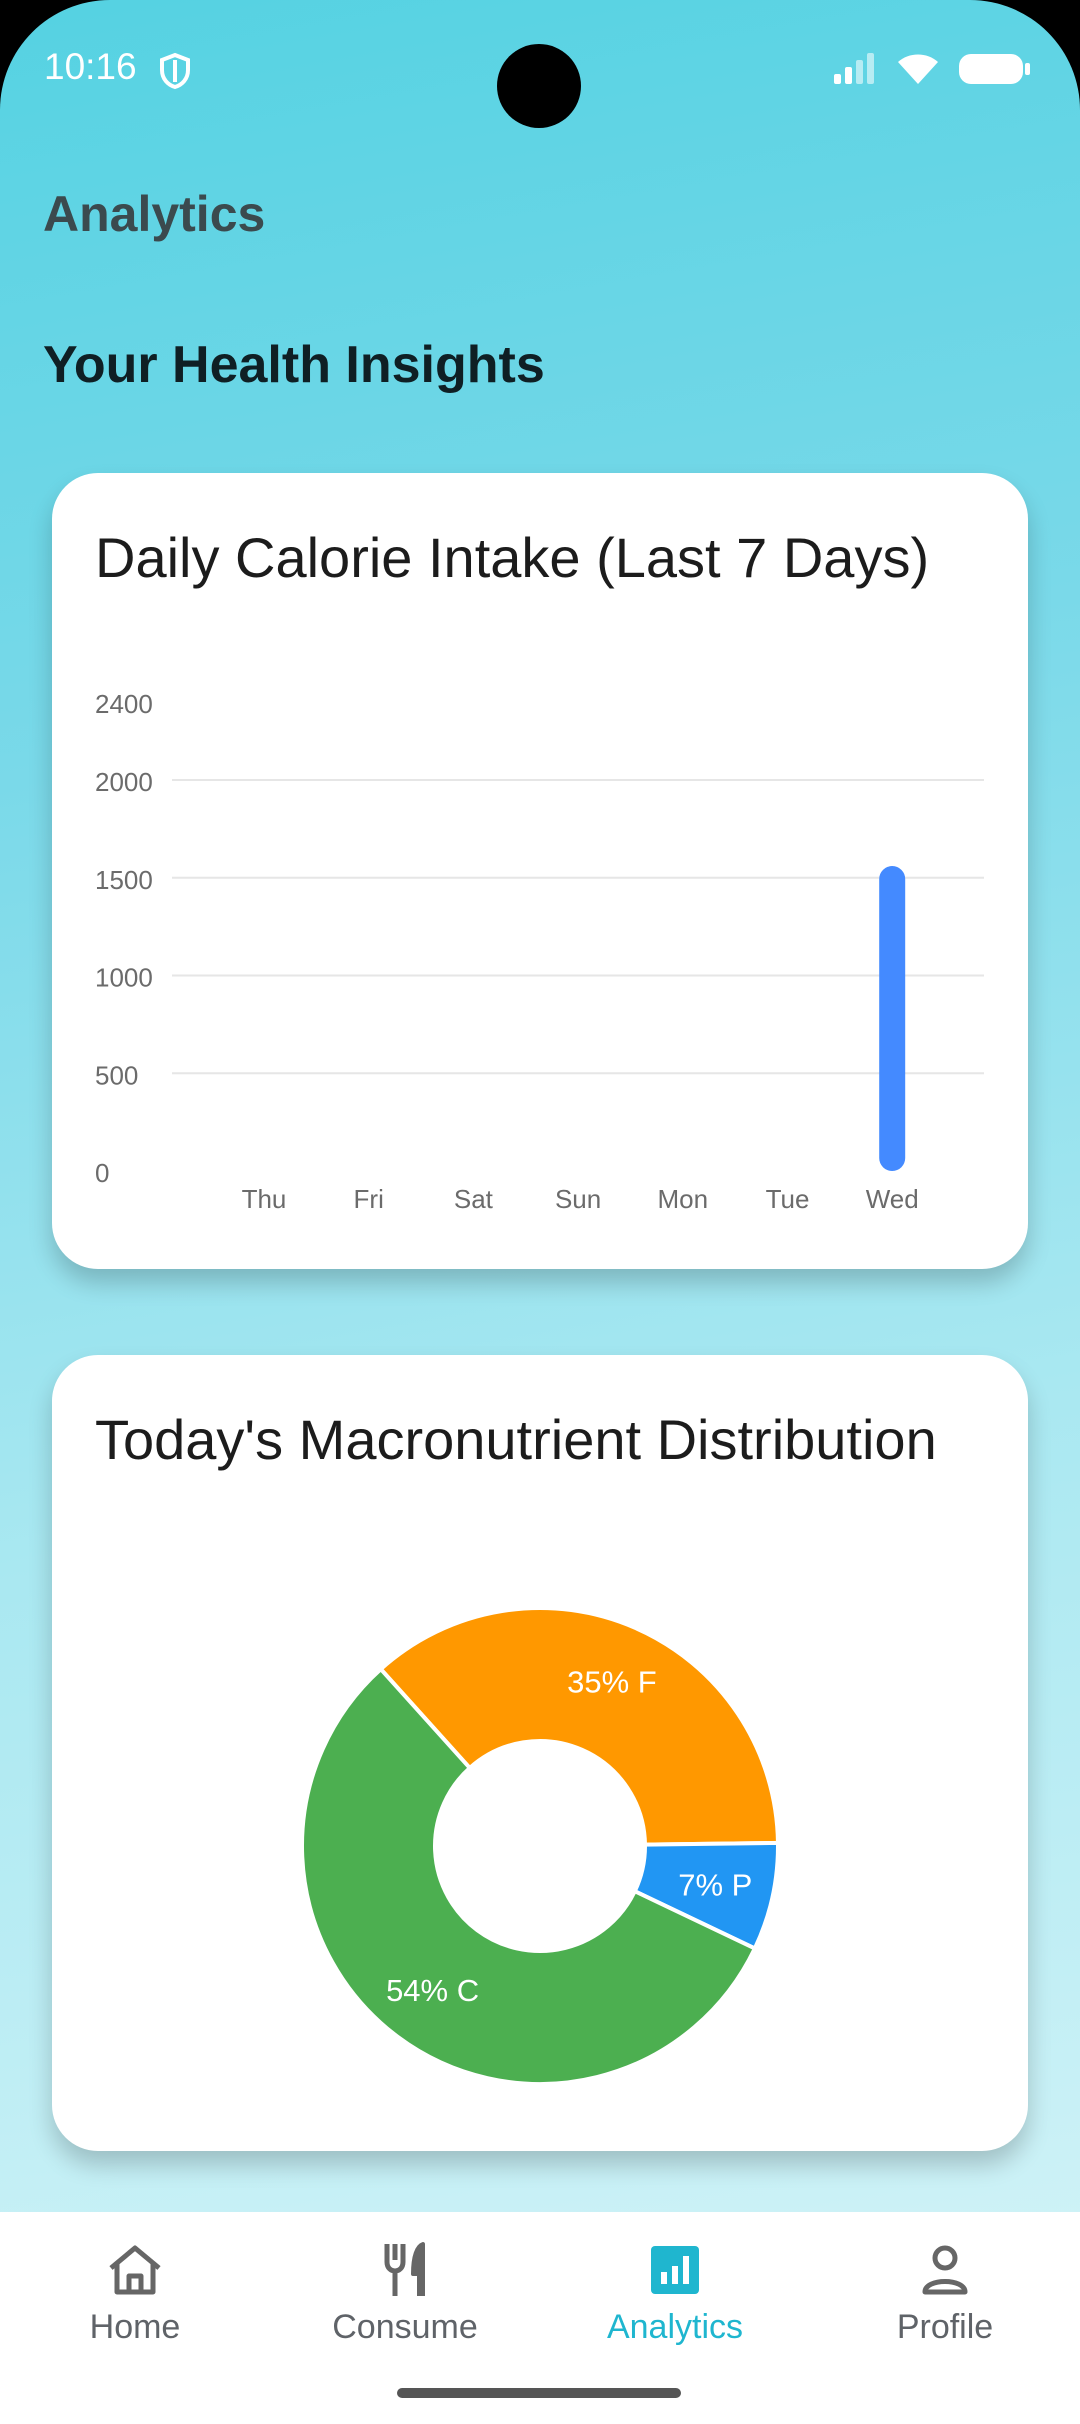 This screenshot has height=2424, width=1080. Describe the element at coordinates (474, 1199) in the screenshot. I see `x-tick-label: Sat` at that location.